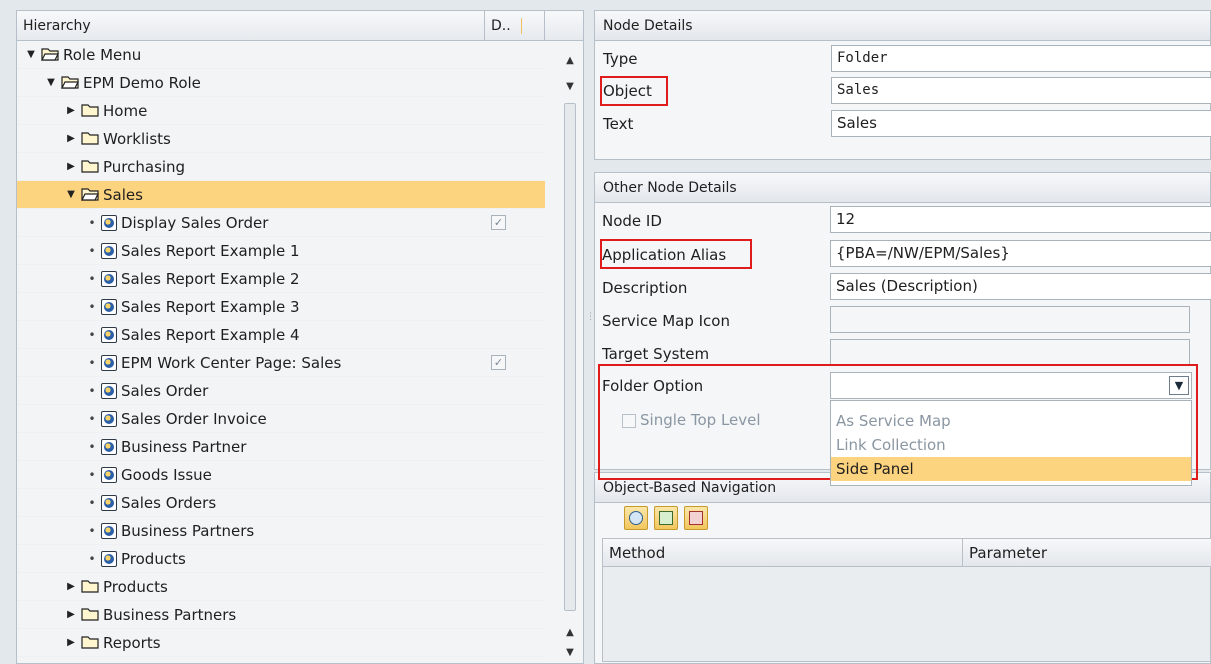 This screenshot has width=1211, height=664. What do you see at coordinates (281, 643) in the screenshot?
I see `tree-folder-row: ▶ Reports` at bounding box center [281, 643].